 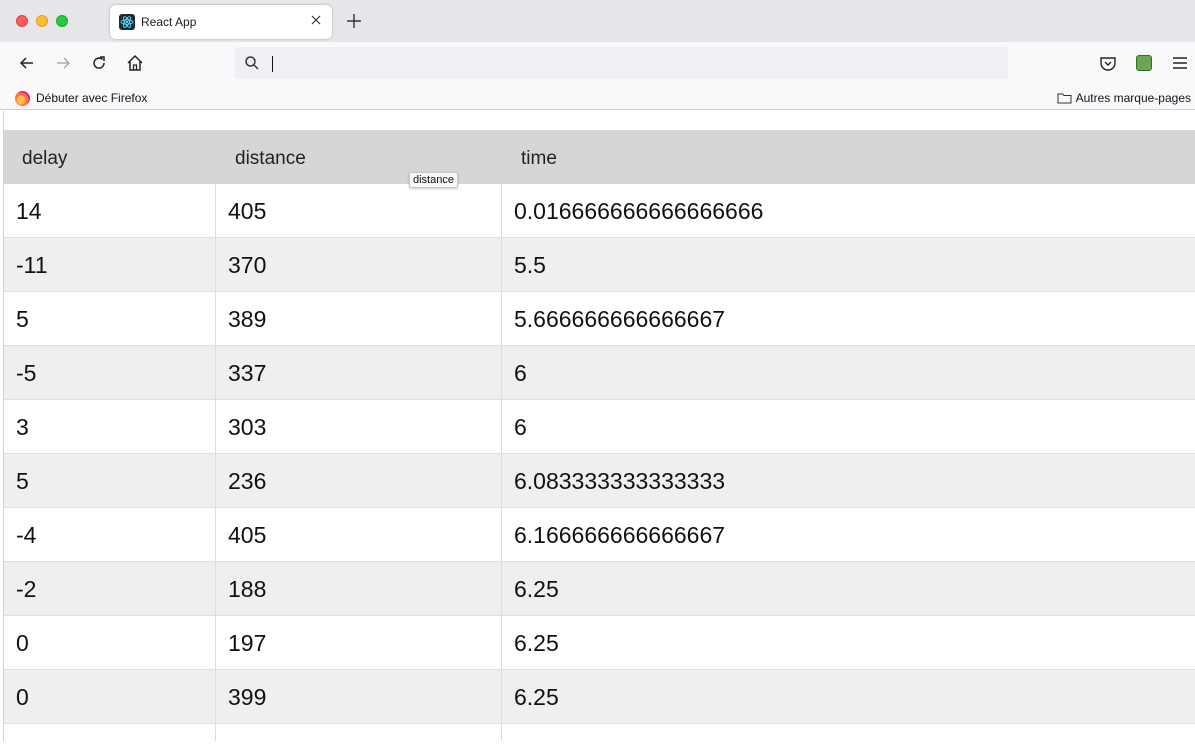 What do you see at coordinates (22, 21) in the screenshot?
I see `close-window-button` at bounding box center [22, 21].